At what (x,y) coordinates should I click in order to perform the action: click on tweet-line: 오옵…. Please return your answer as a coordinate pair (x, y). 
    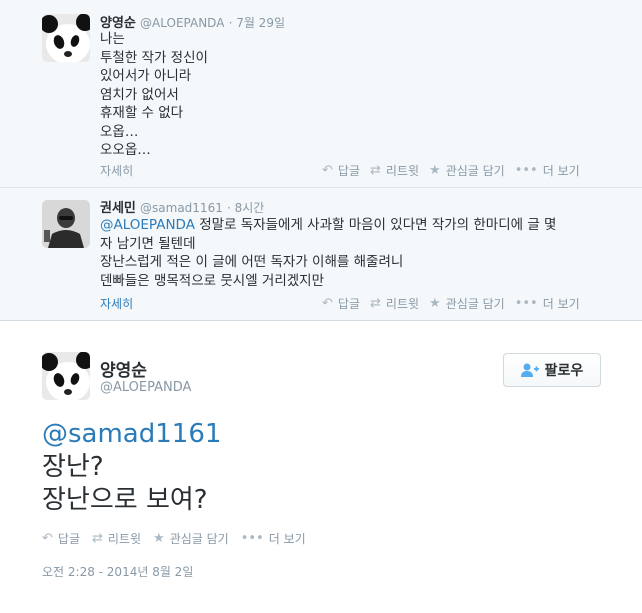
    Looking at the image, I should click on (119, 131).